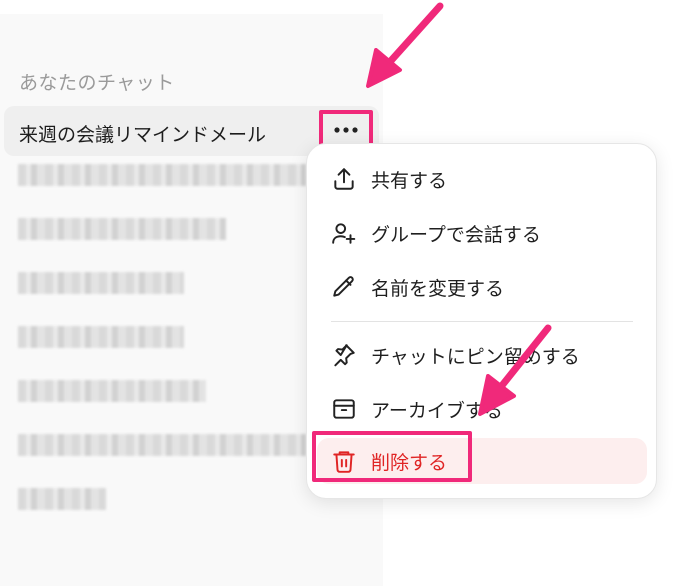 This screenshot has width=694, height=586. I want to click on pencil-icon, so click(344, 287).